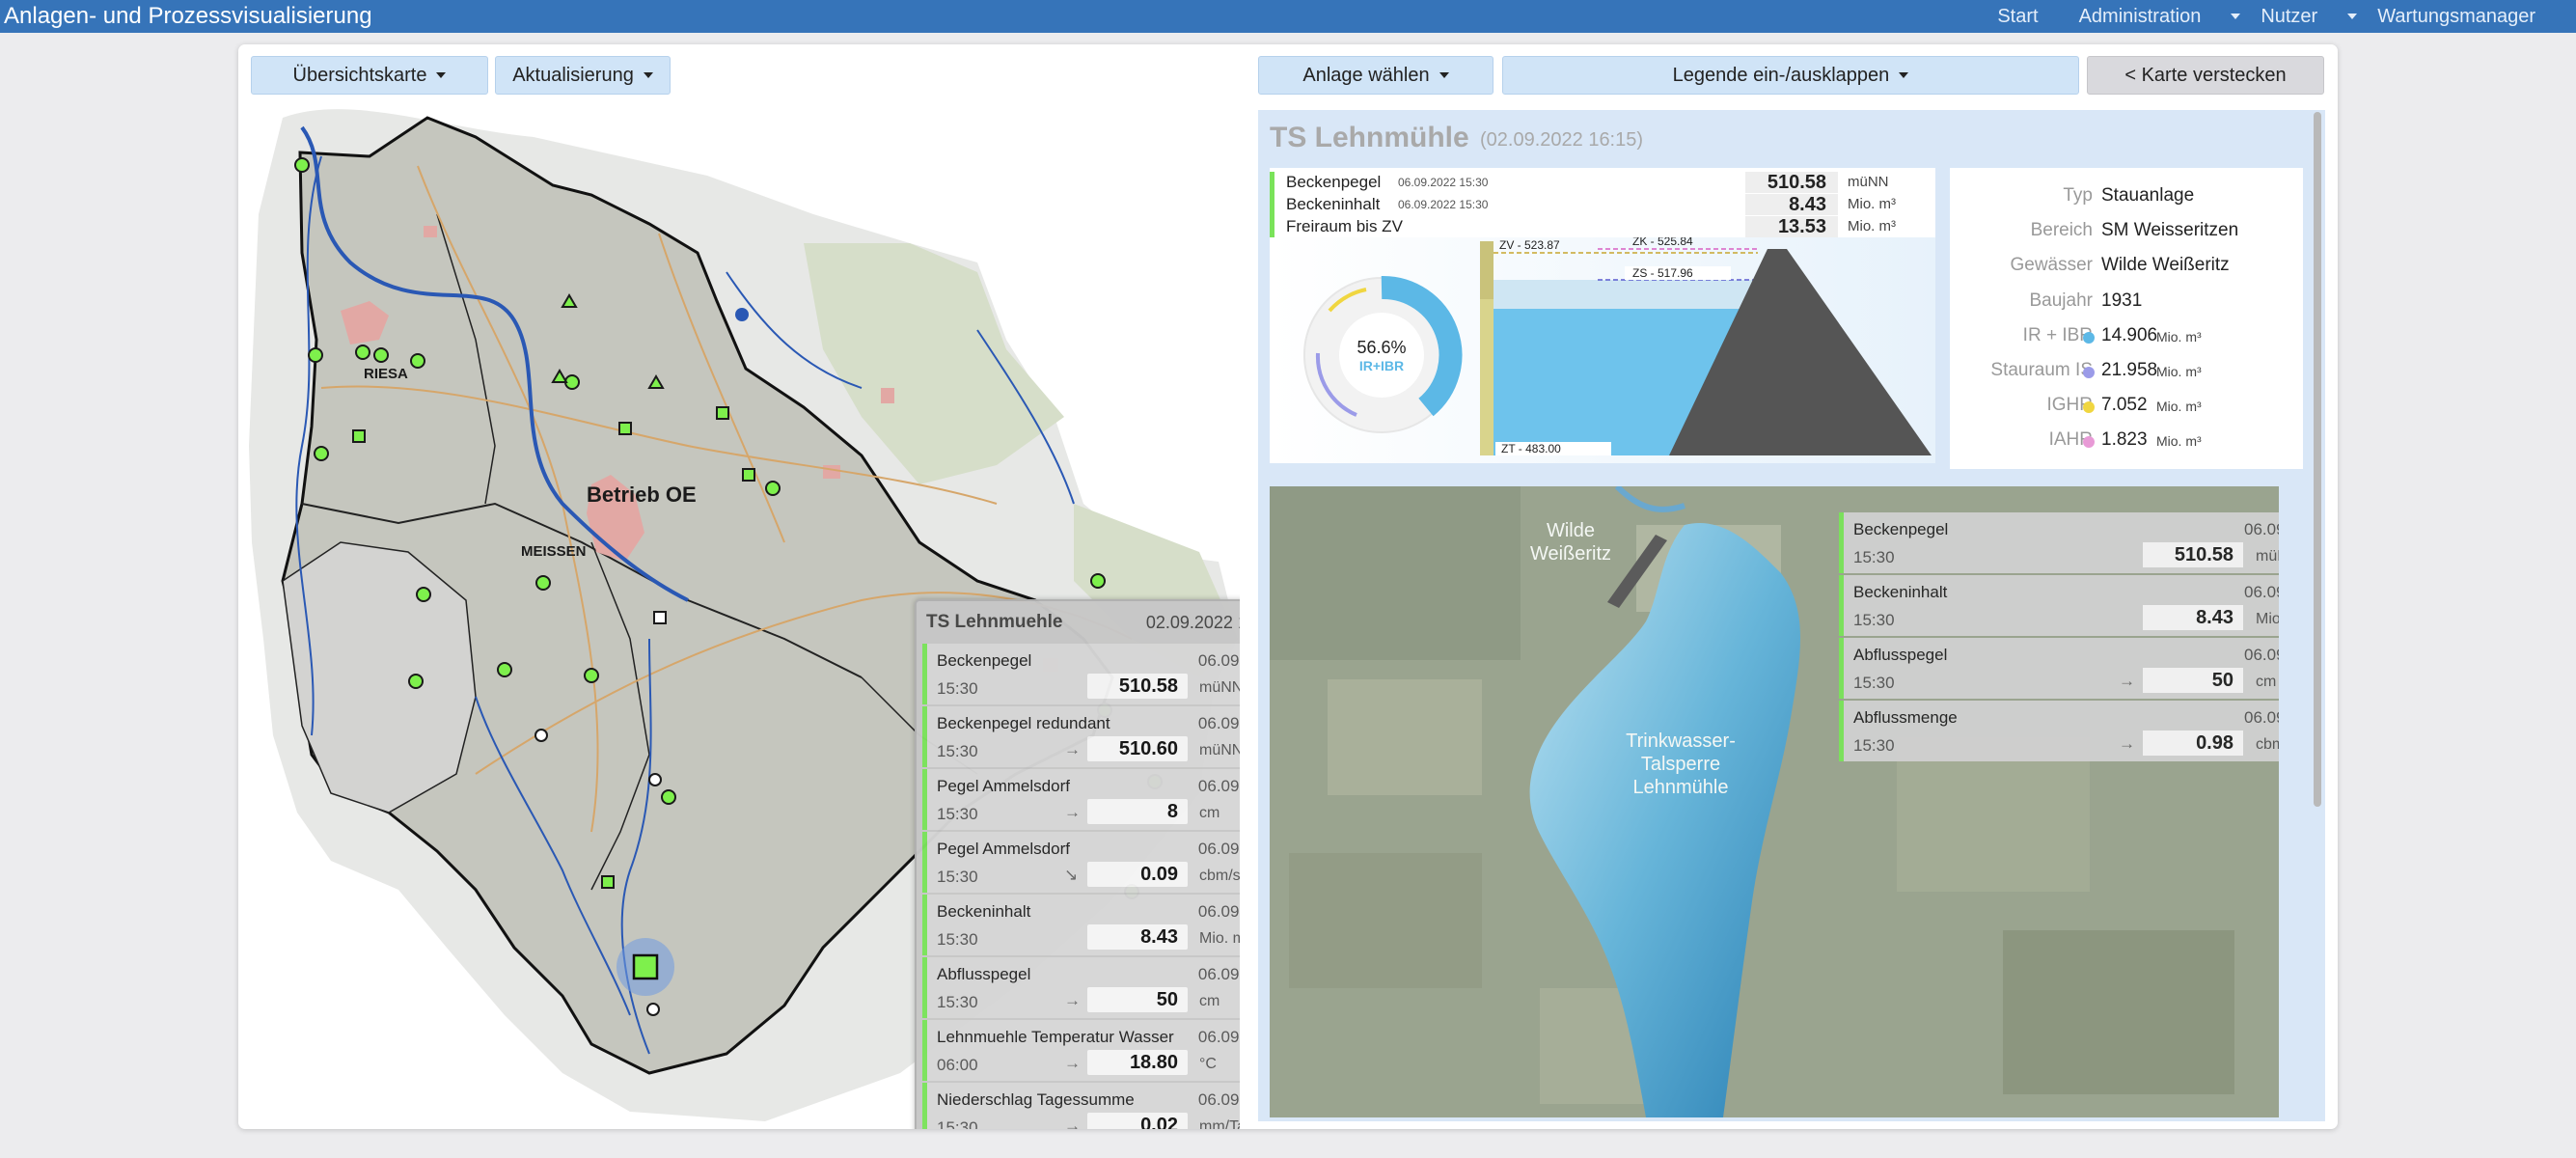 The height and width of the screenshot is (1158, 2576). What do you see at coordinates (2126, 406) in the screenshot?
I see `info-row: IGHR 7.052 Mio. m³` at bounding box center [2126, 406].